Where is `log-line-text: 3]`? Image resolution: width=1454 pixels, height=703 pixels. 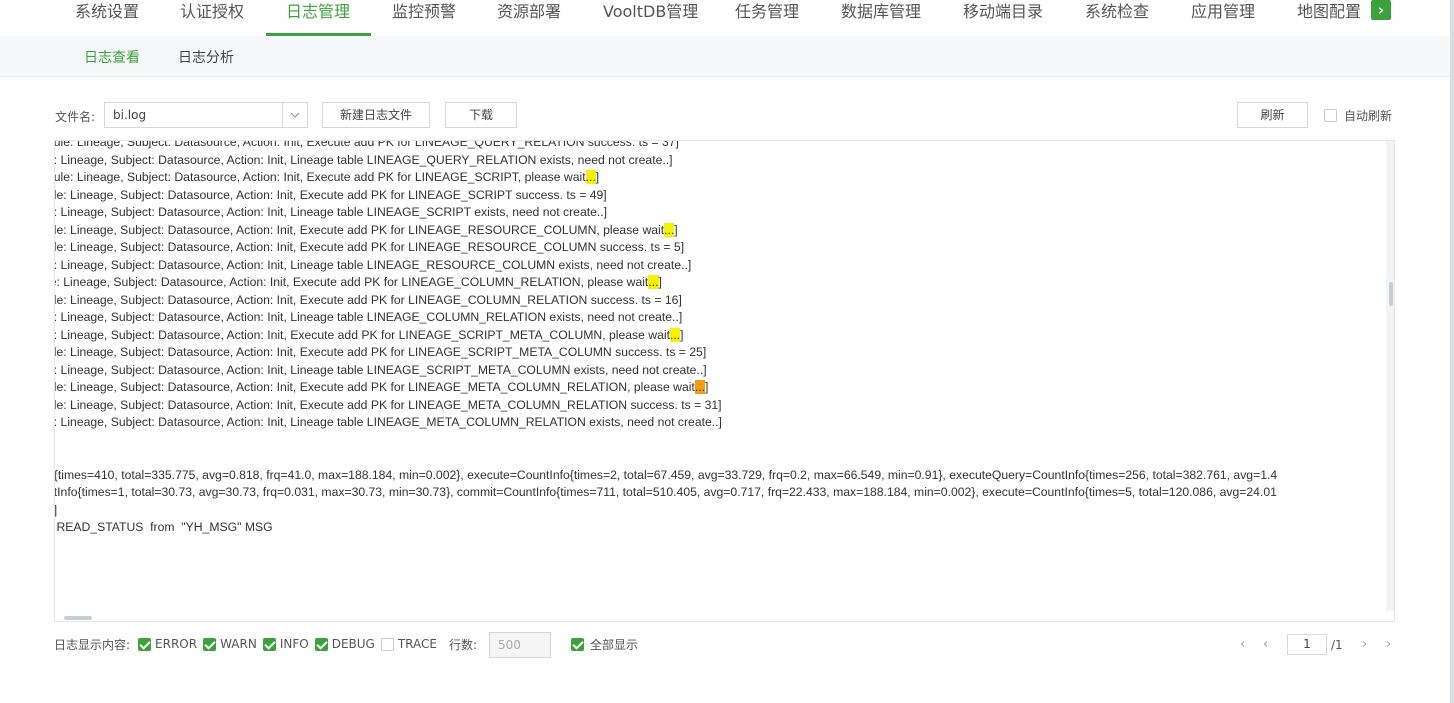 log-line-text: 3] is located at coordinates (56, 510).